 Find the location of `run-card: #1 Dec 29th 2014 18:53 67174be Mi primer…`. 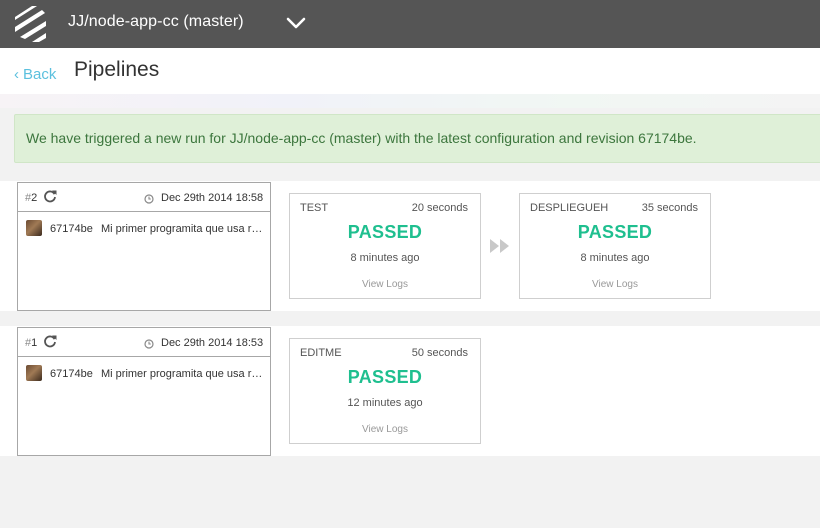

run-card: #1 Dec 29th 2014 18:53 67174be Mi primer… is located at coordinates (144, 391).